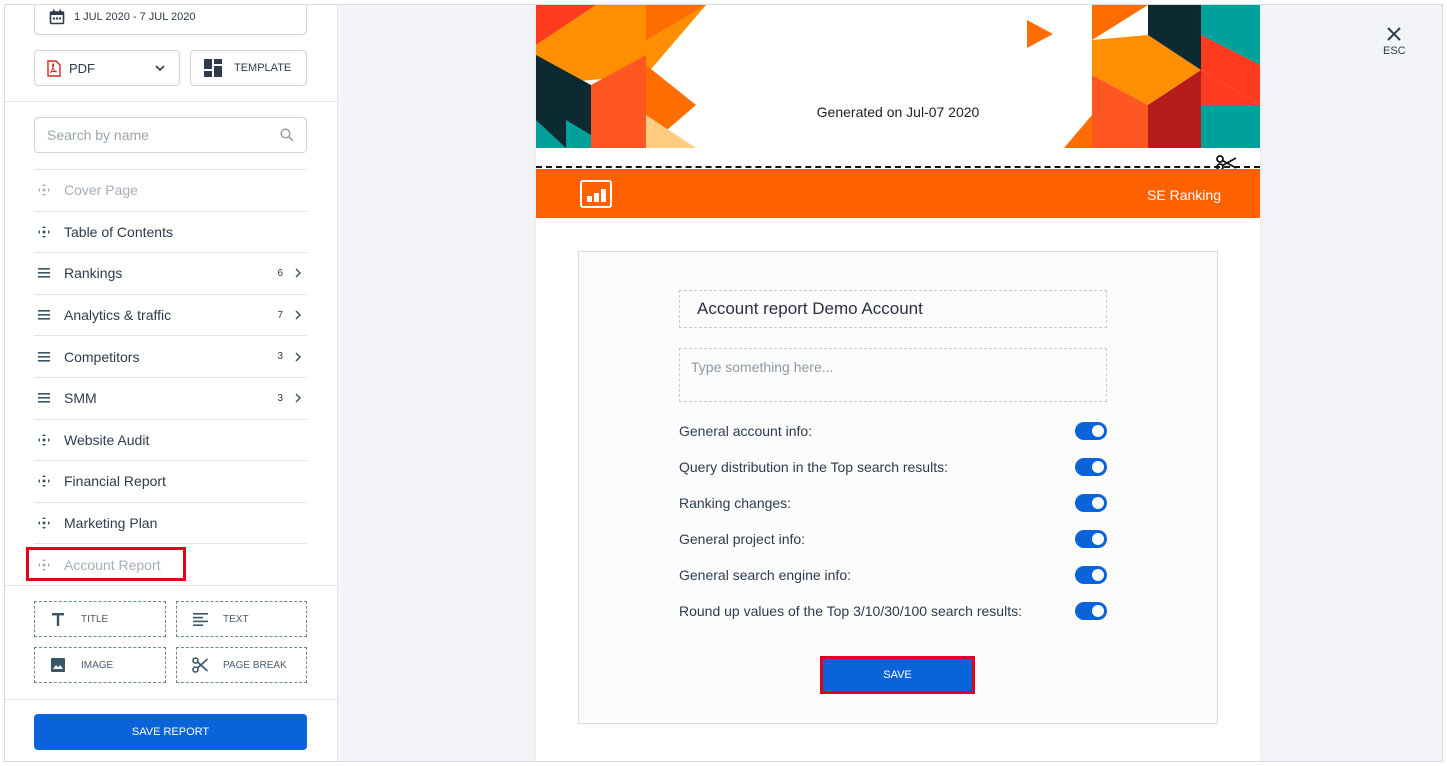 Image resolution: width=1447 pixels, height=766 pixels. Describe the element at coordinates (170, 642) in the screenshot. I see `content-blocks: TITLE TEXT IMAGE PAGE BREAK` at that location.